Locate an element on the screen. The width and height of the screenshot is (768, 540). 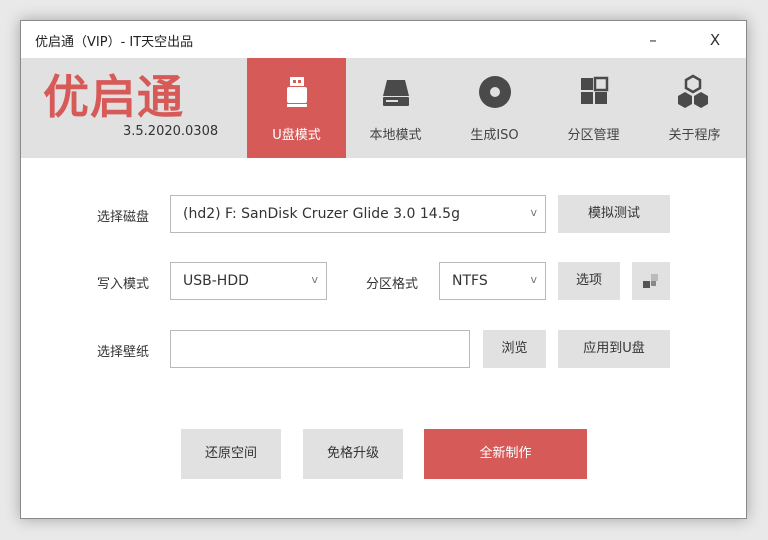
partition-format-label: 分区格式 is located at coordinates (392, 284).